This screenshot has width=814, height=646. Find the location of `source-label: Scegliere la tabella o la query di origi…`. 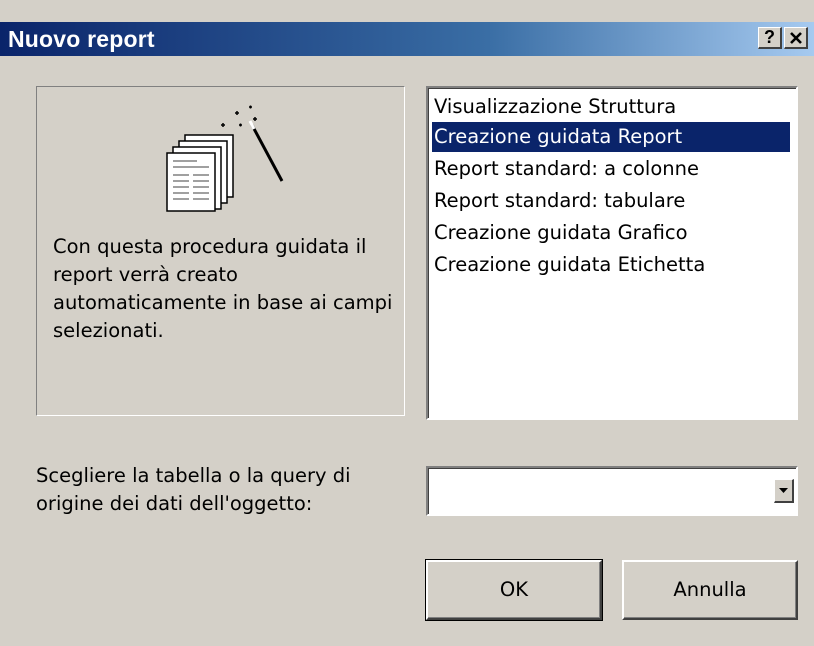

source-label: Scegliere la tabella o la query di origi… is located at coordinates (193, 489).